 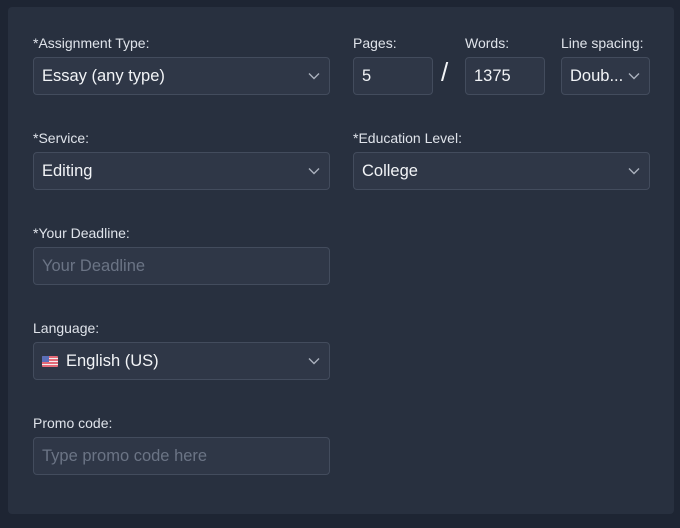 What do you see at coordinates (50, 361) in the screenshot?
I see `us-flag-icon` at bounding box center [50, 361].